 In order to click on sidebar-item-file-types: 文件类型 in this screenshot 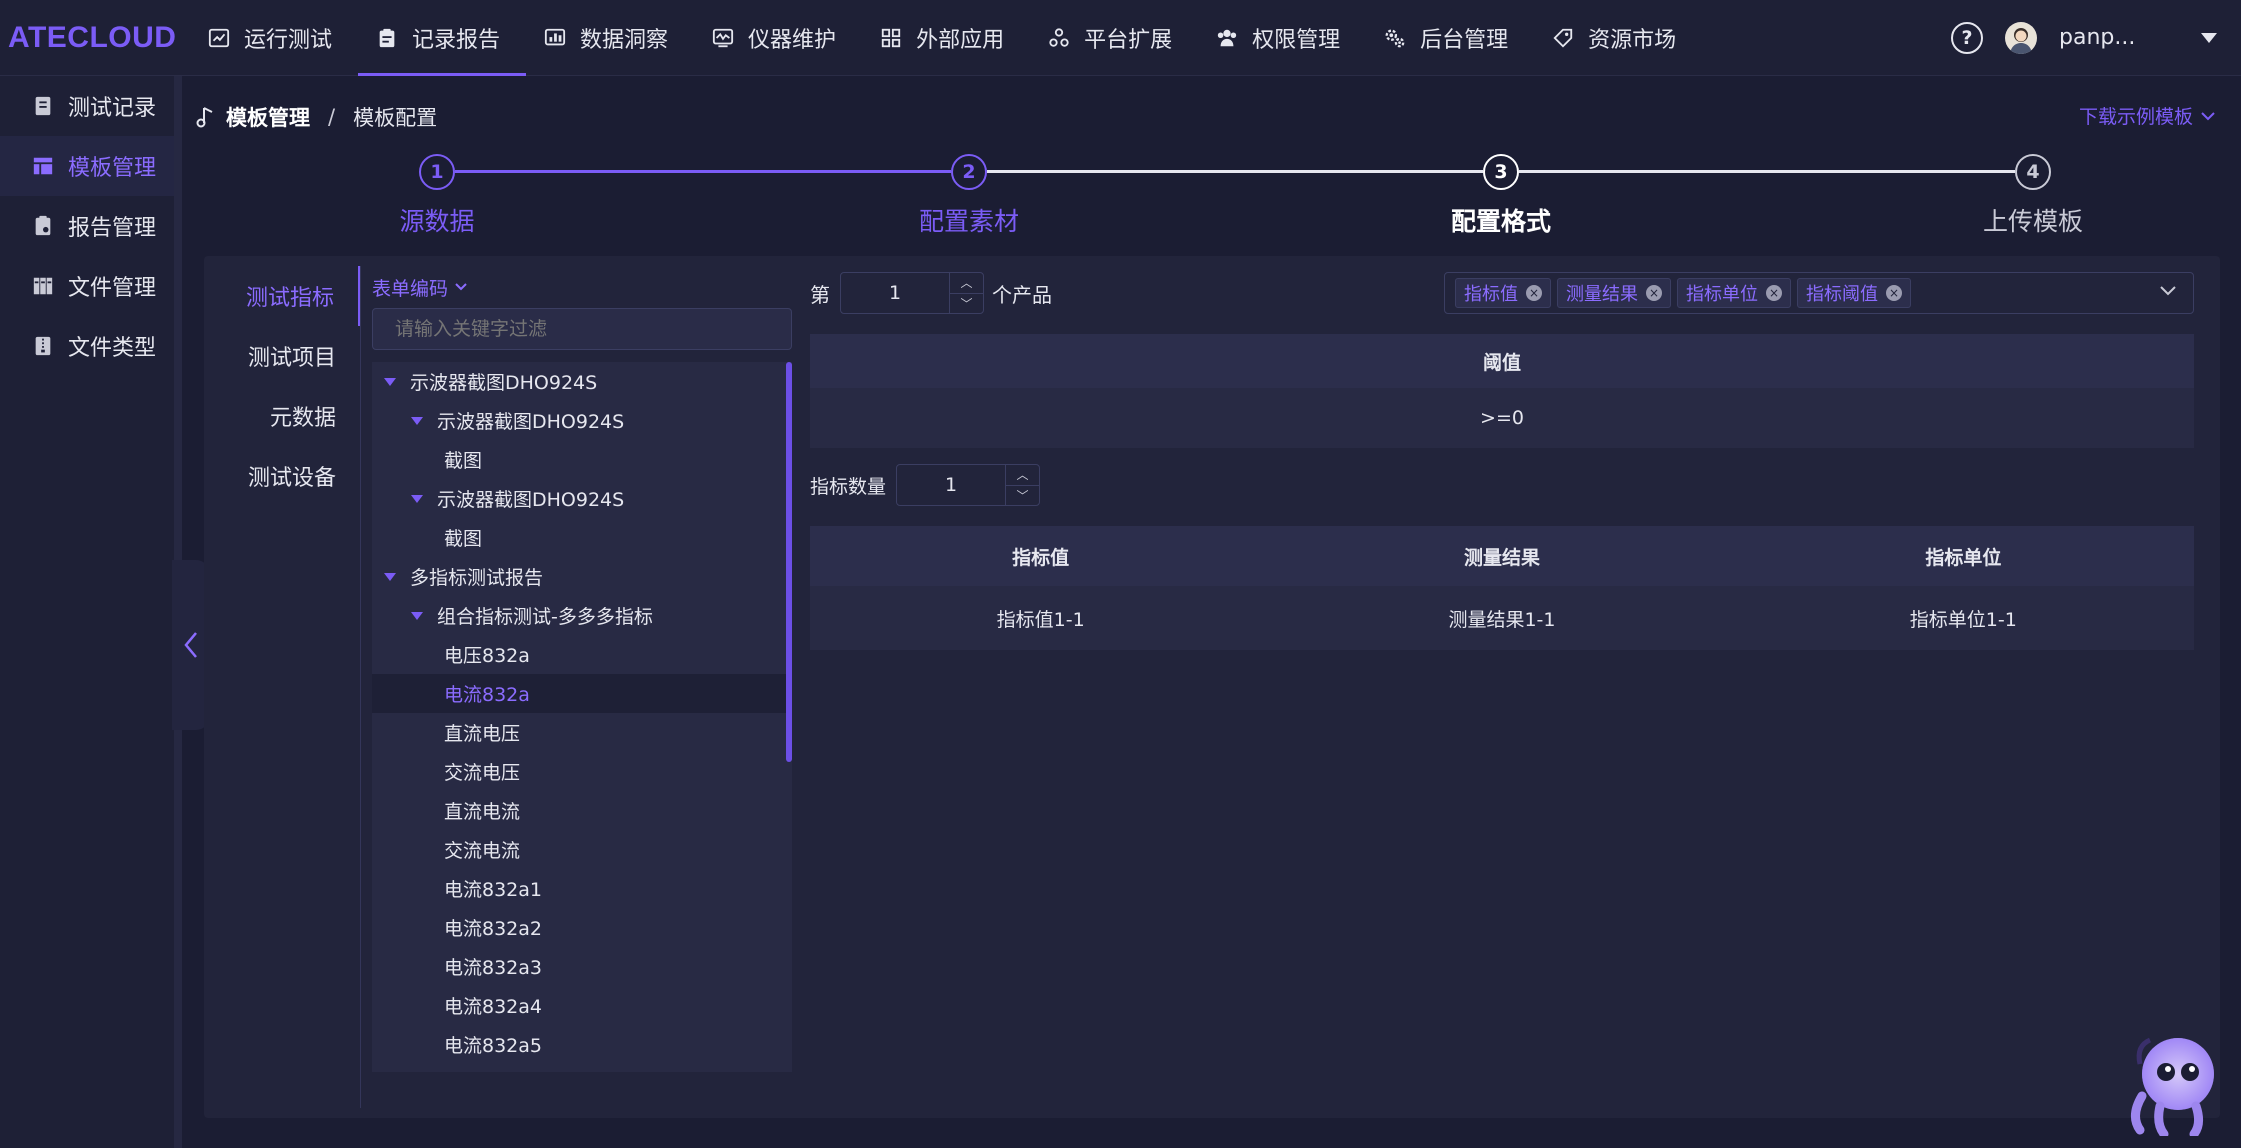, I will do `click(87, 346)`.